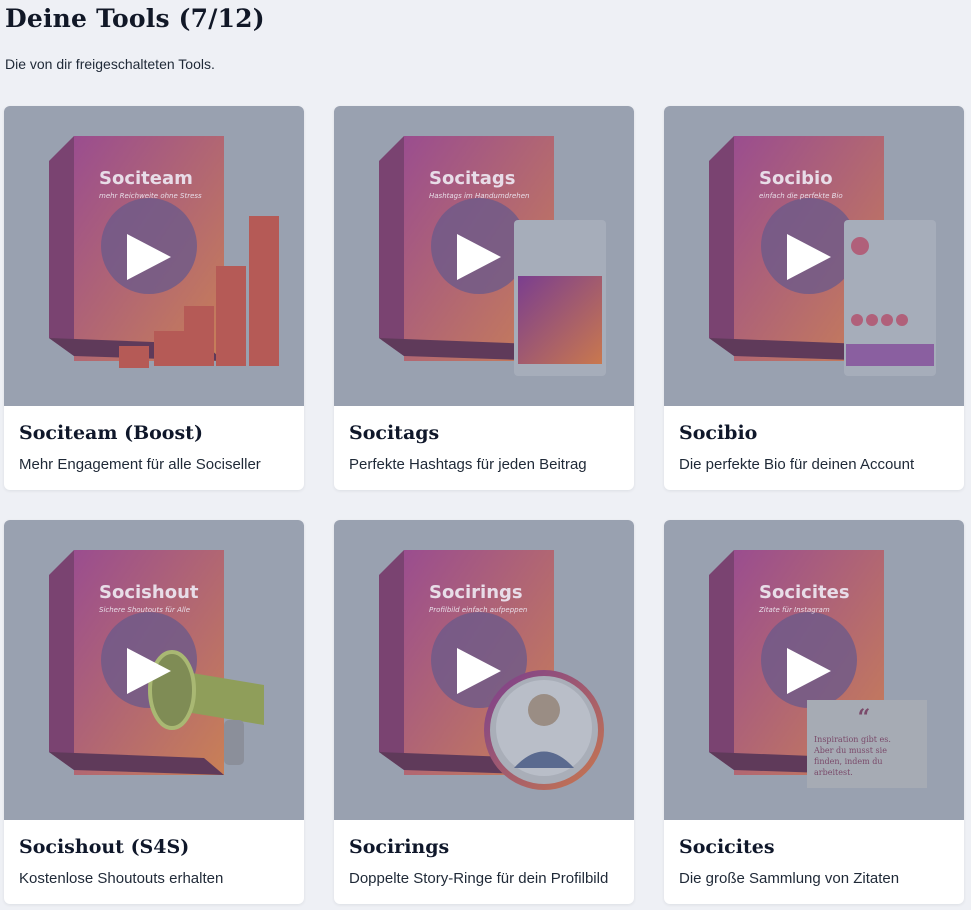  I want to click on card-description: Die große Sammlung von Zitaten, so click(789, 878).